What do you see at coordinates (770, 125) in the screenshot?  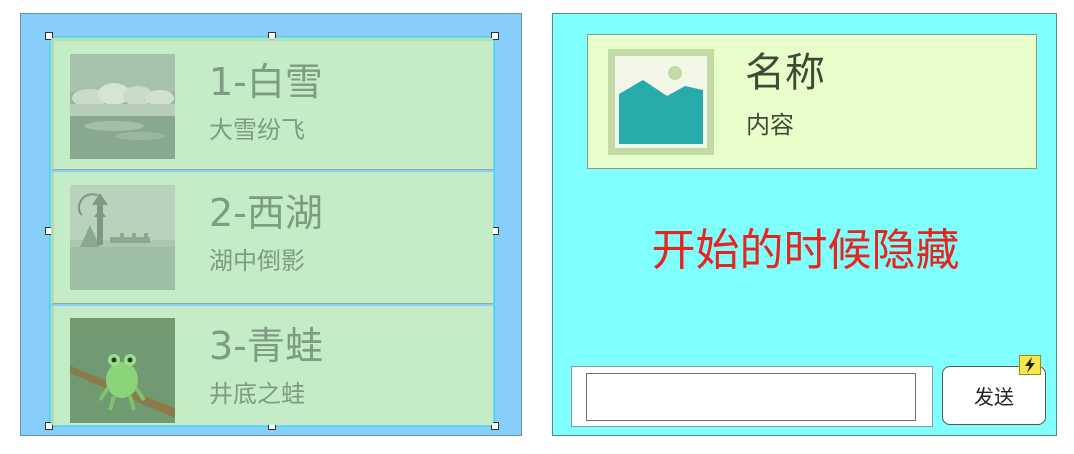 I see `card-subtitle: 内容` at bounding box center [770, 125].